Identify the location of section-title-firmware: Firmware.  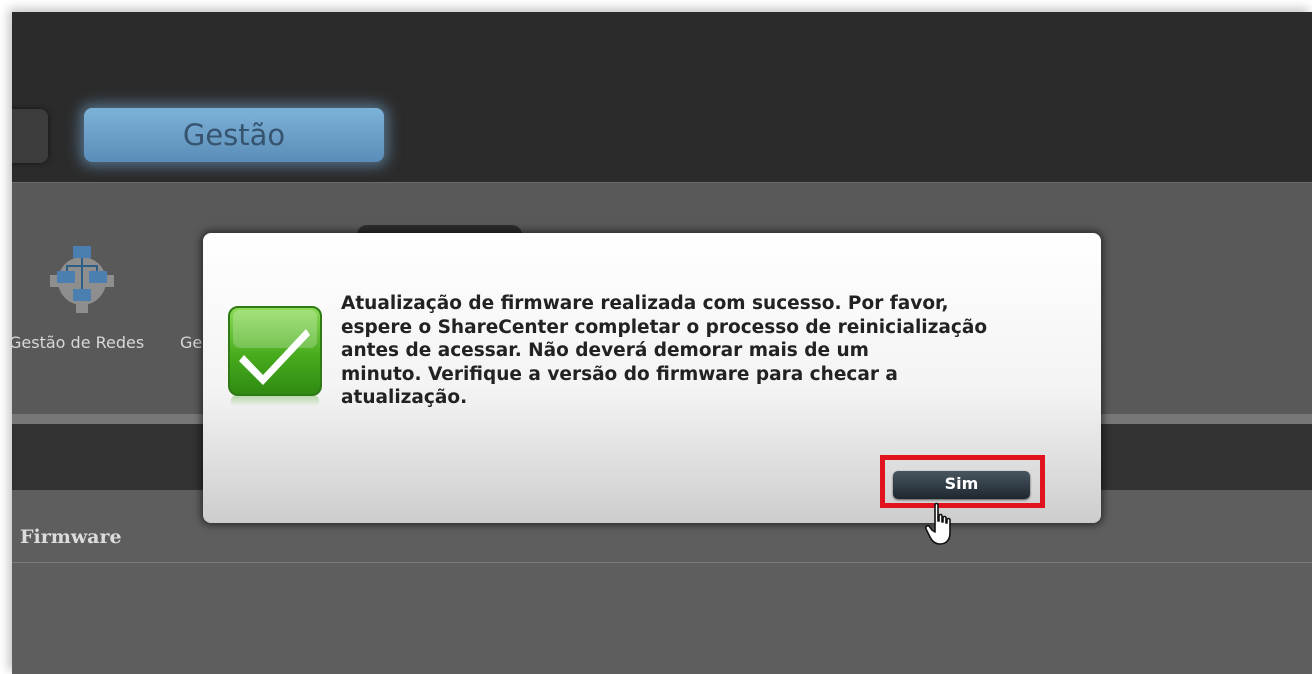
(71, 537).